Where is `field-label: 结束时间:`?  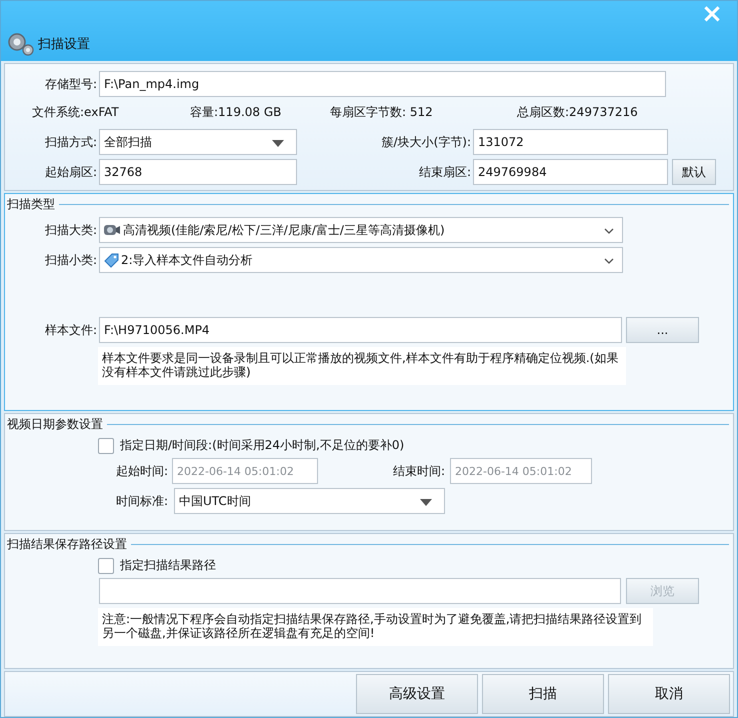
field-label: 结束时间: is located at coordinates (418, 471).